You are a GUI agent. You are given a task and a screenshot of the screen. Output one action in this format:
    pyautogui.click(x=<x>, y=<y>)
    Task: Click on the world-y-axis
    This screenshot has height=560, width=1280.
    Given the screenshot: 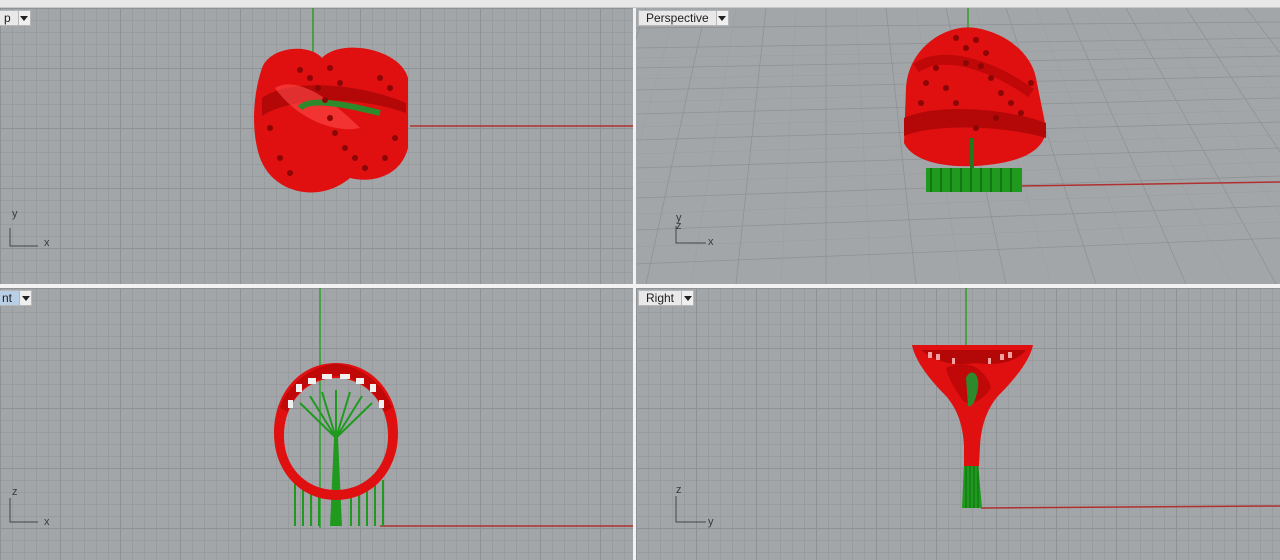 What is the action you would take?
    pyautogui.click(x=1130, y=507)
    